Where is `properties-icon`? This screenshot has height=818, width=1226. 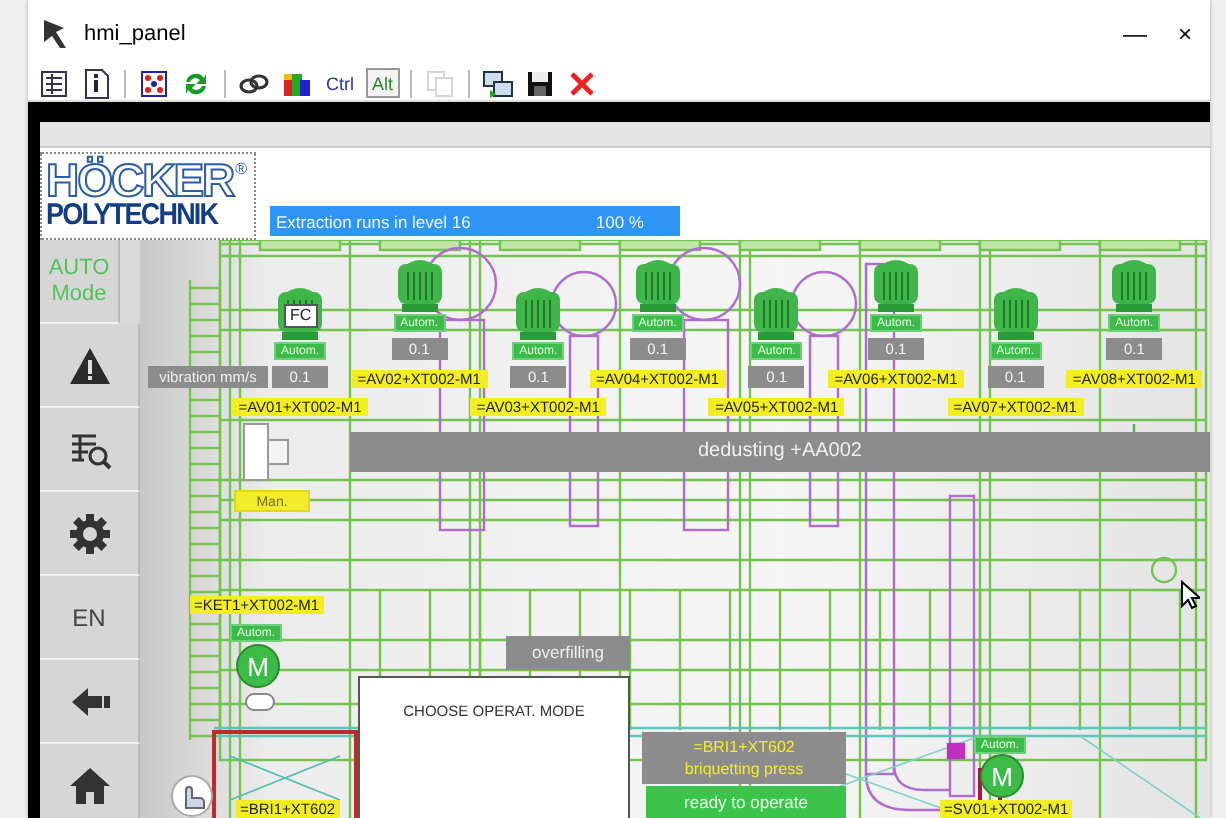
properties-icon is located at coordinates (54, 83).